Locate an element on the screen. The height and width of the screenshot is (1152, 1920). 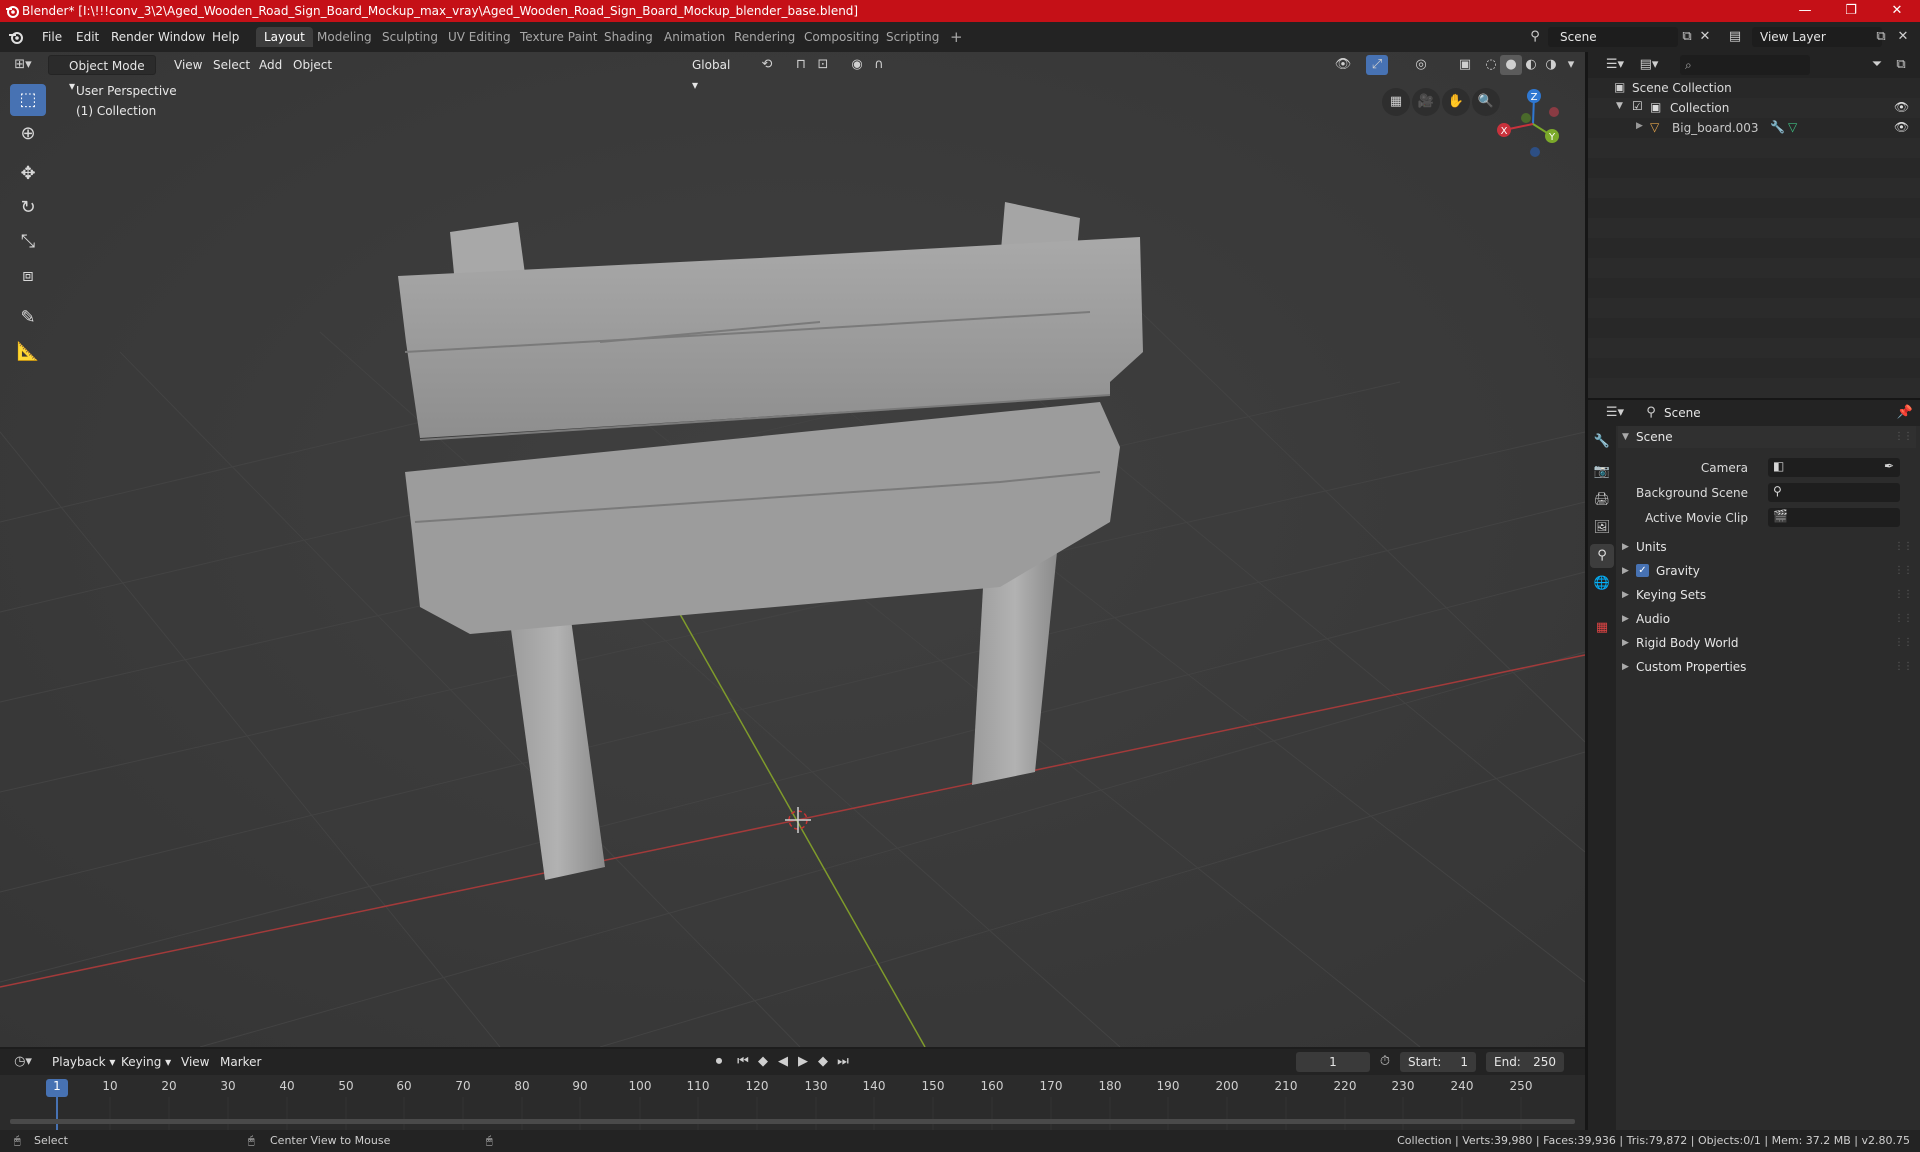
xray-icon: ▣ is located at coordinates (1465, 65).